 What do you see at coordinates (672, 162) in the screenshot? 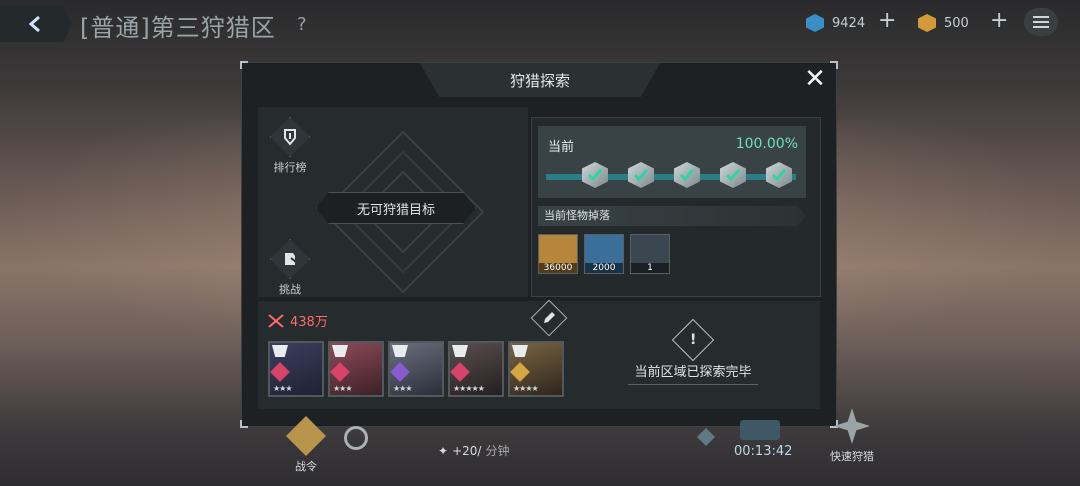
I see `progress-box: 当前 100.00%` at bounding box center [672, 162].